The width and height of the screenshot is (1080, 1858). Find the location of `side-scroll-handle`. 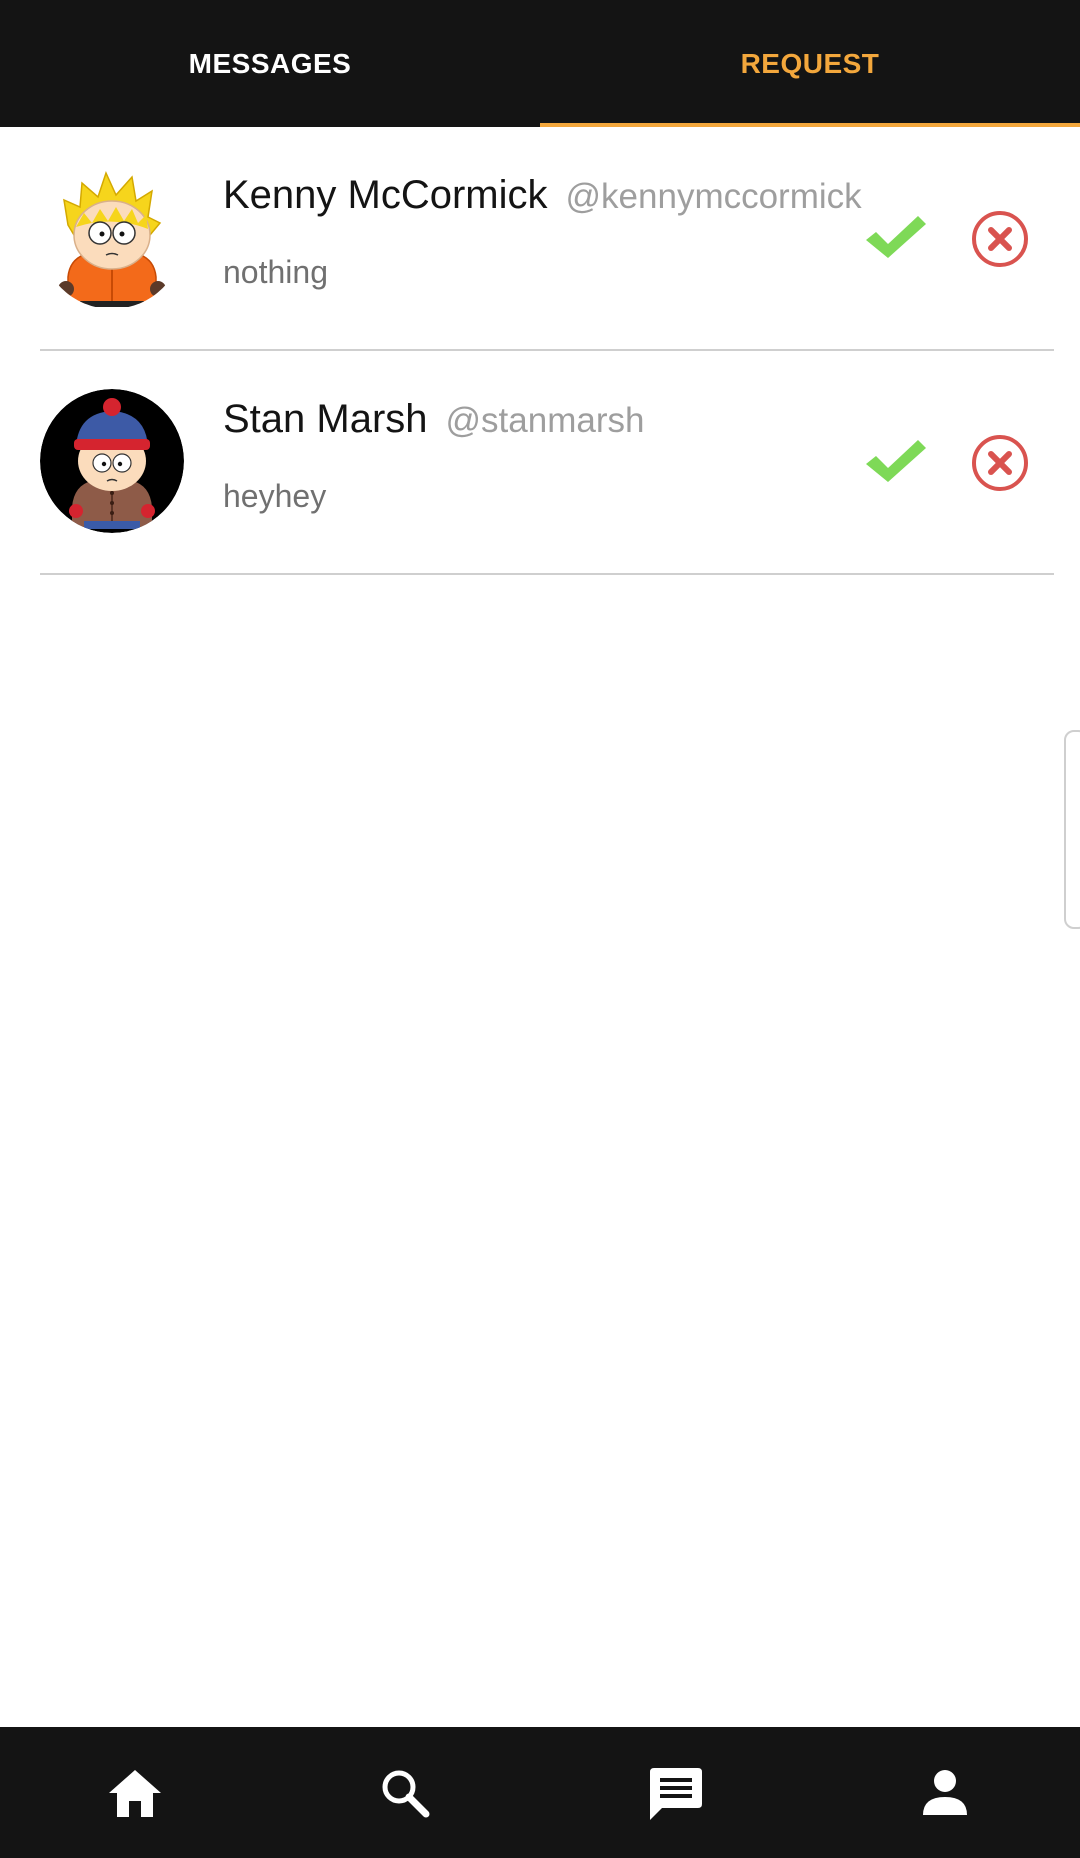

side-scroll-handle is located at coordinates (1072, 829).